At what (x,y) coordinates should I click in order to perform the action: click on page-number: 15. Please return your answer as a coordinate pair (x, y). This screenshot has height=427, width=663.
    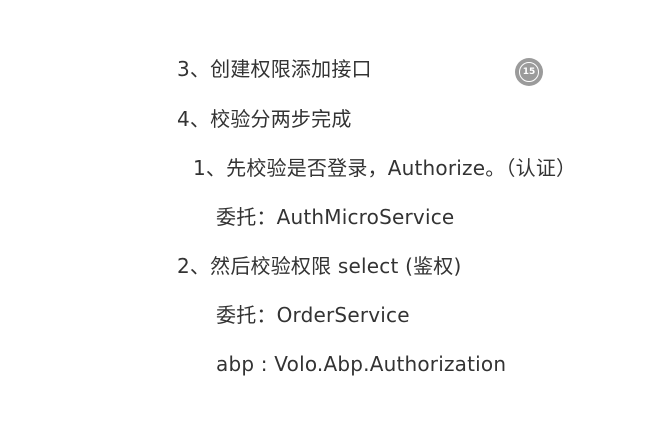
    Looking at the image, I should click on (529, 72).